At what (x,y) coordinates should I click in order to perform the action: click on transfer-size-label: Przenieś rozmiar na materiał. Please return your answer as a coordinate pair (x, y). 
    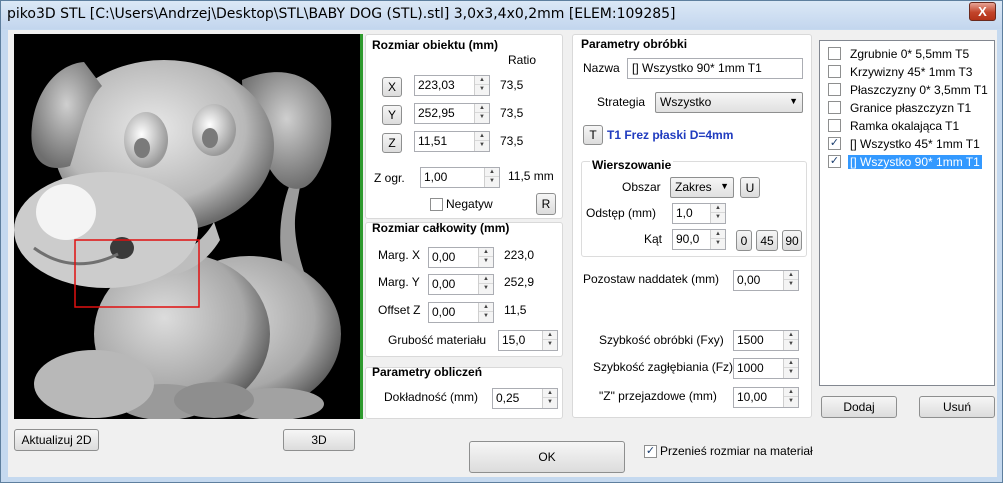
    Looking at the image, I should click on (736, 451).